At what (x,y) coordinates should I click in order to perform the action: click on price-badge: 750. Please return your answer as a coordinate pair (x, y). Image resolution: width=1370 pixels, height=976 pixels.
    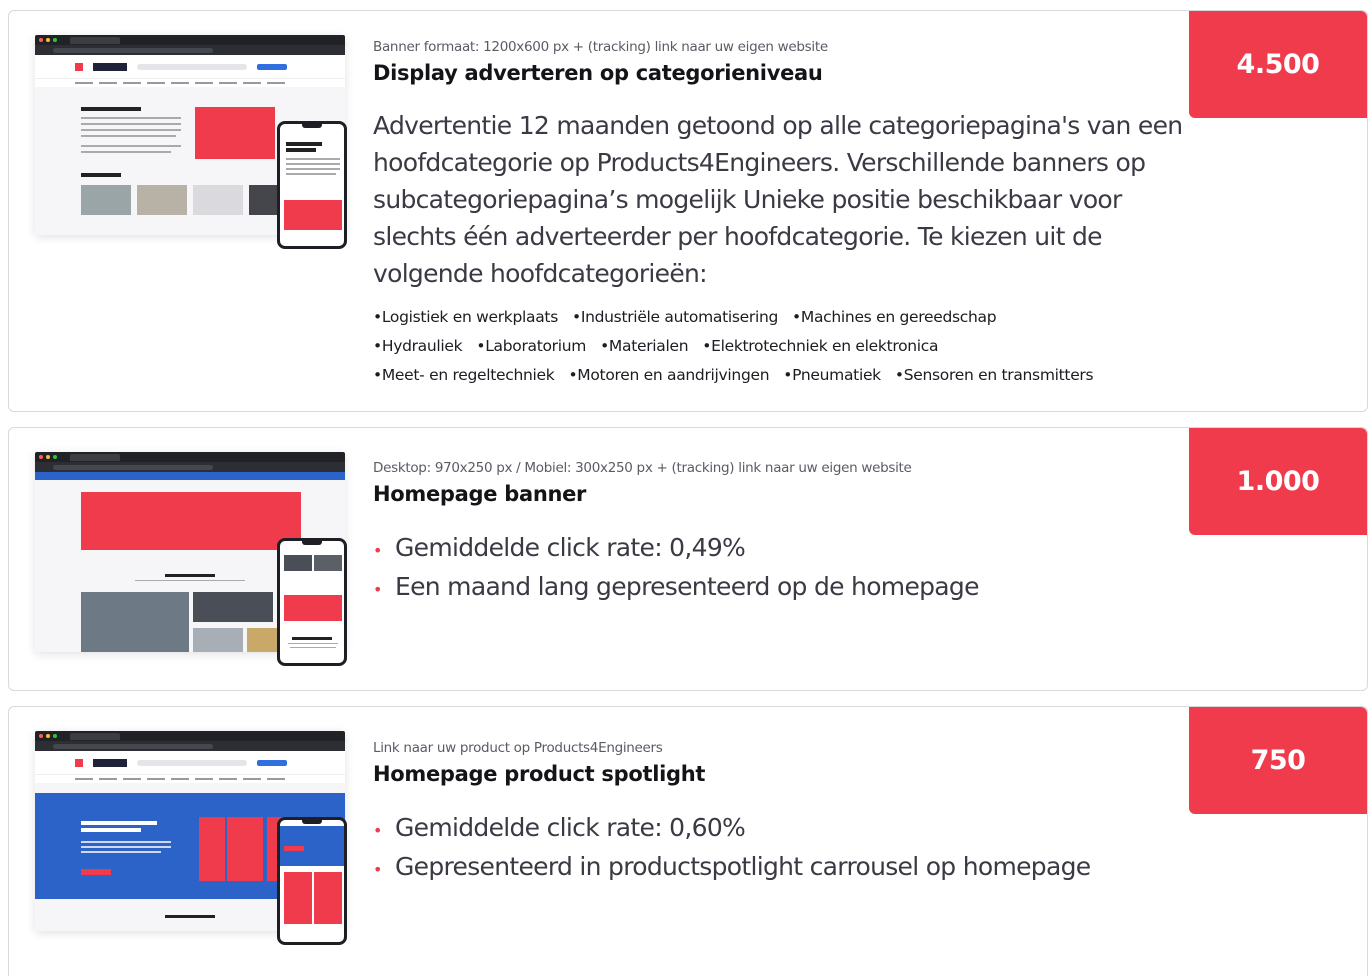
    Looking at the image, I should click on (1278, 760).